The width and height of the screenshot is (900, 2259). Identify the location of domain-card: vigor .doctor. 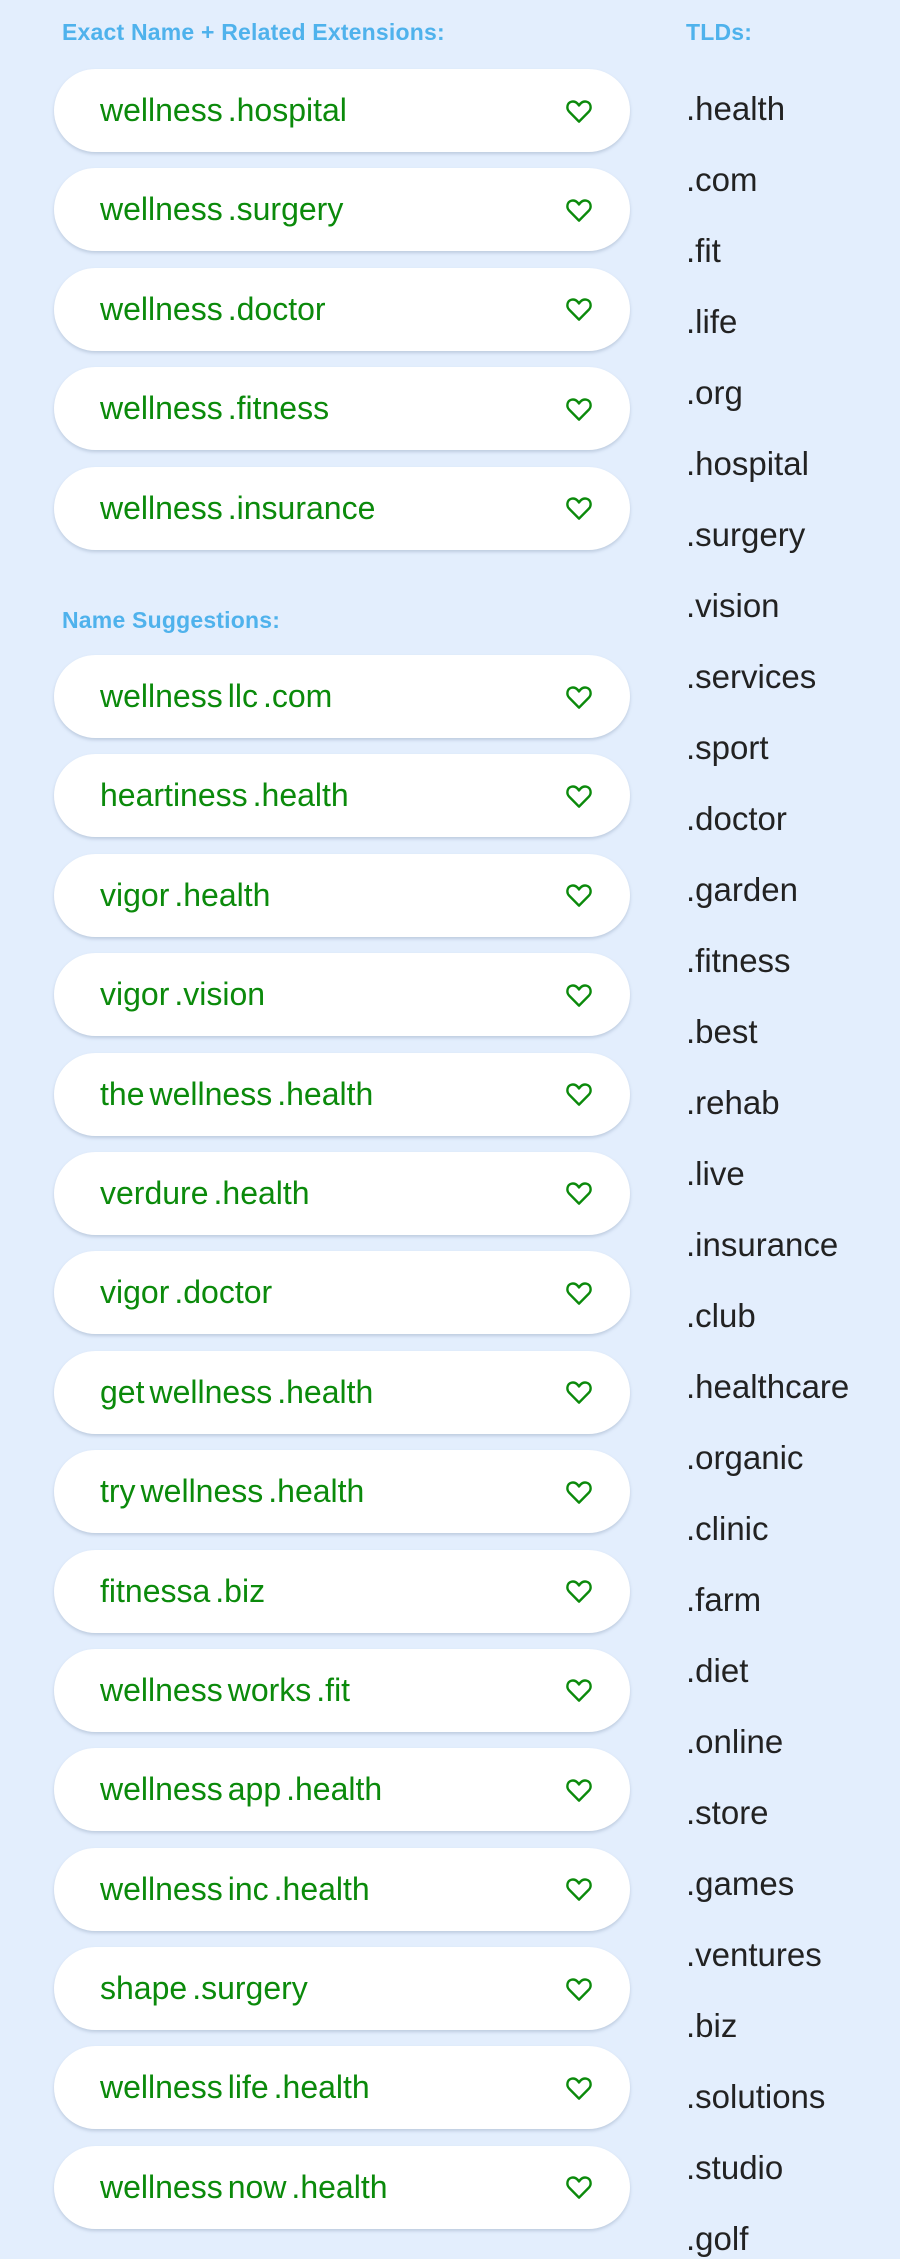
(342, 1293).